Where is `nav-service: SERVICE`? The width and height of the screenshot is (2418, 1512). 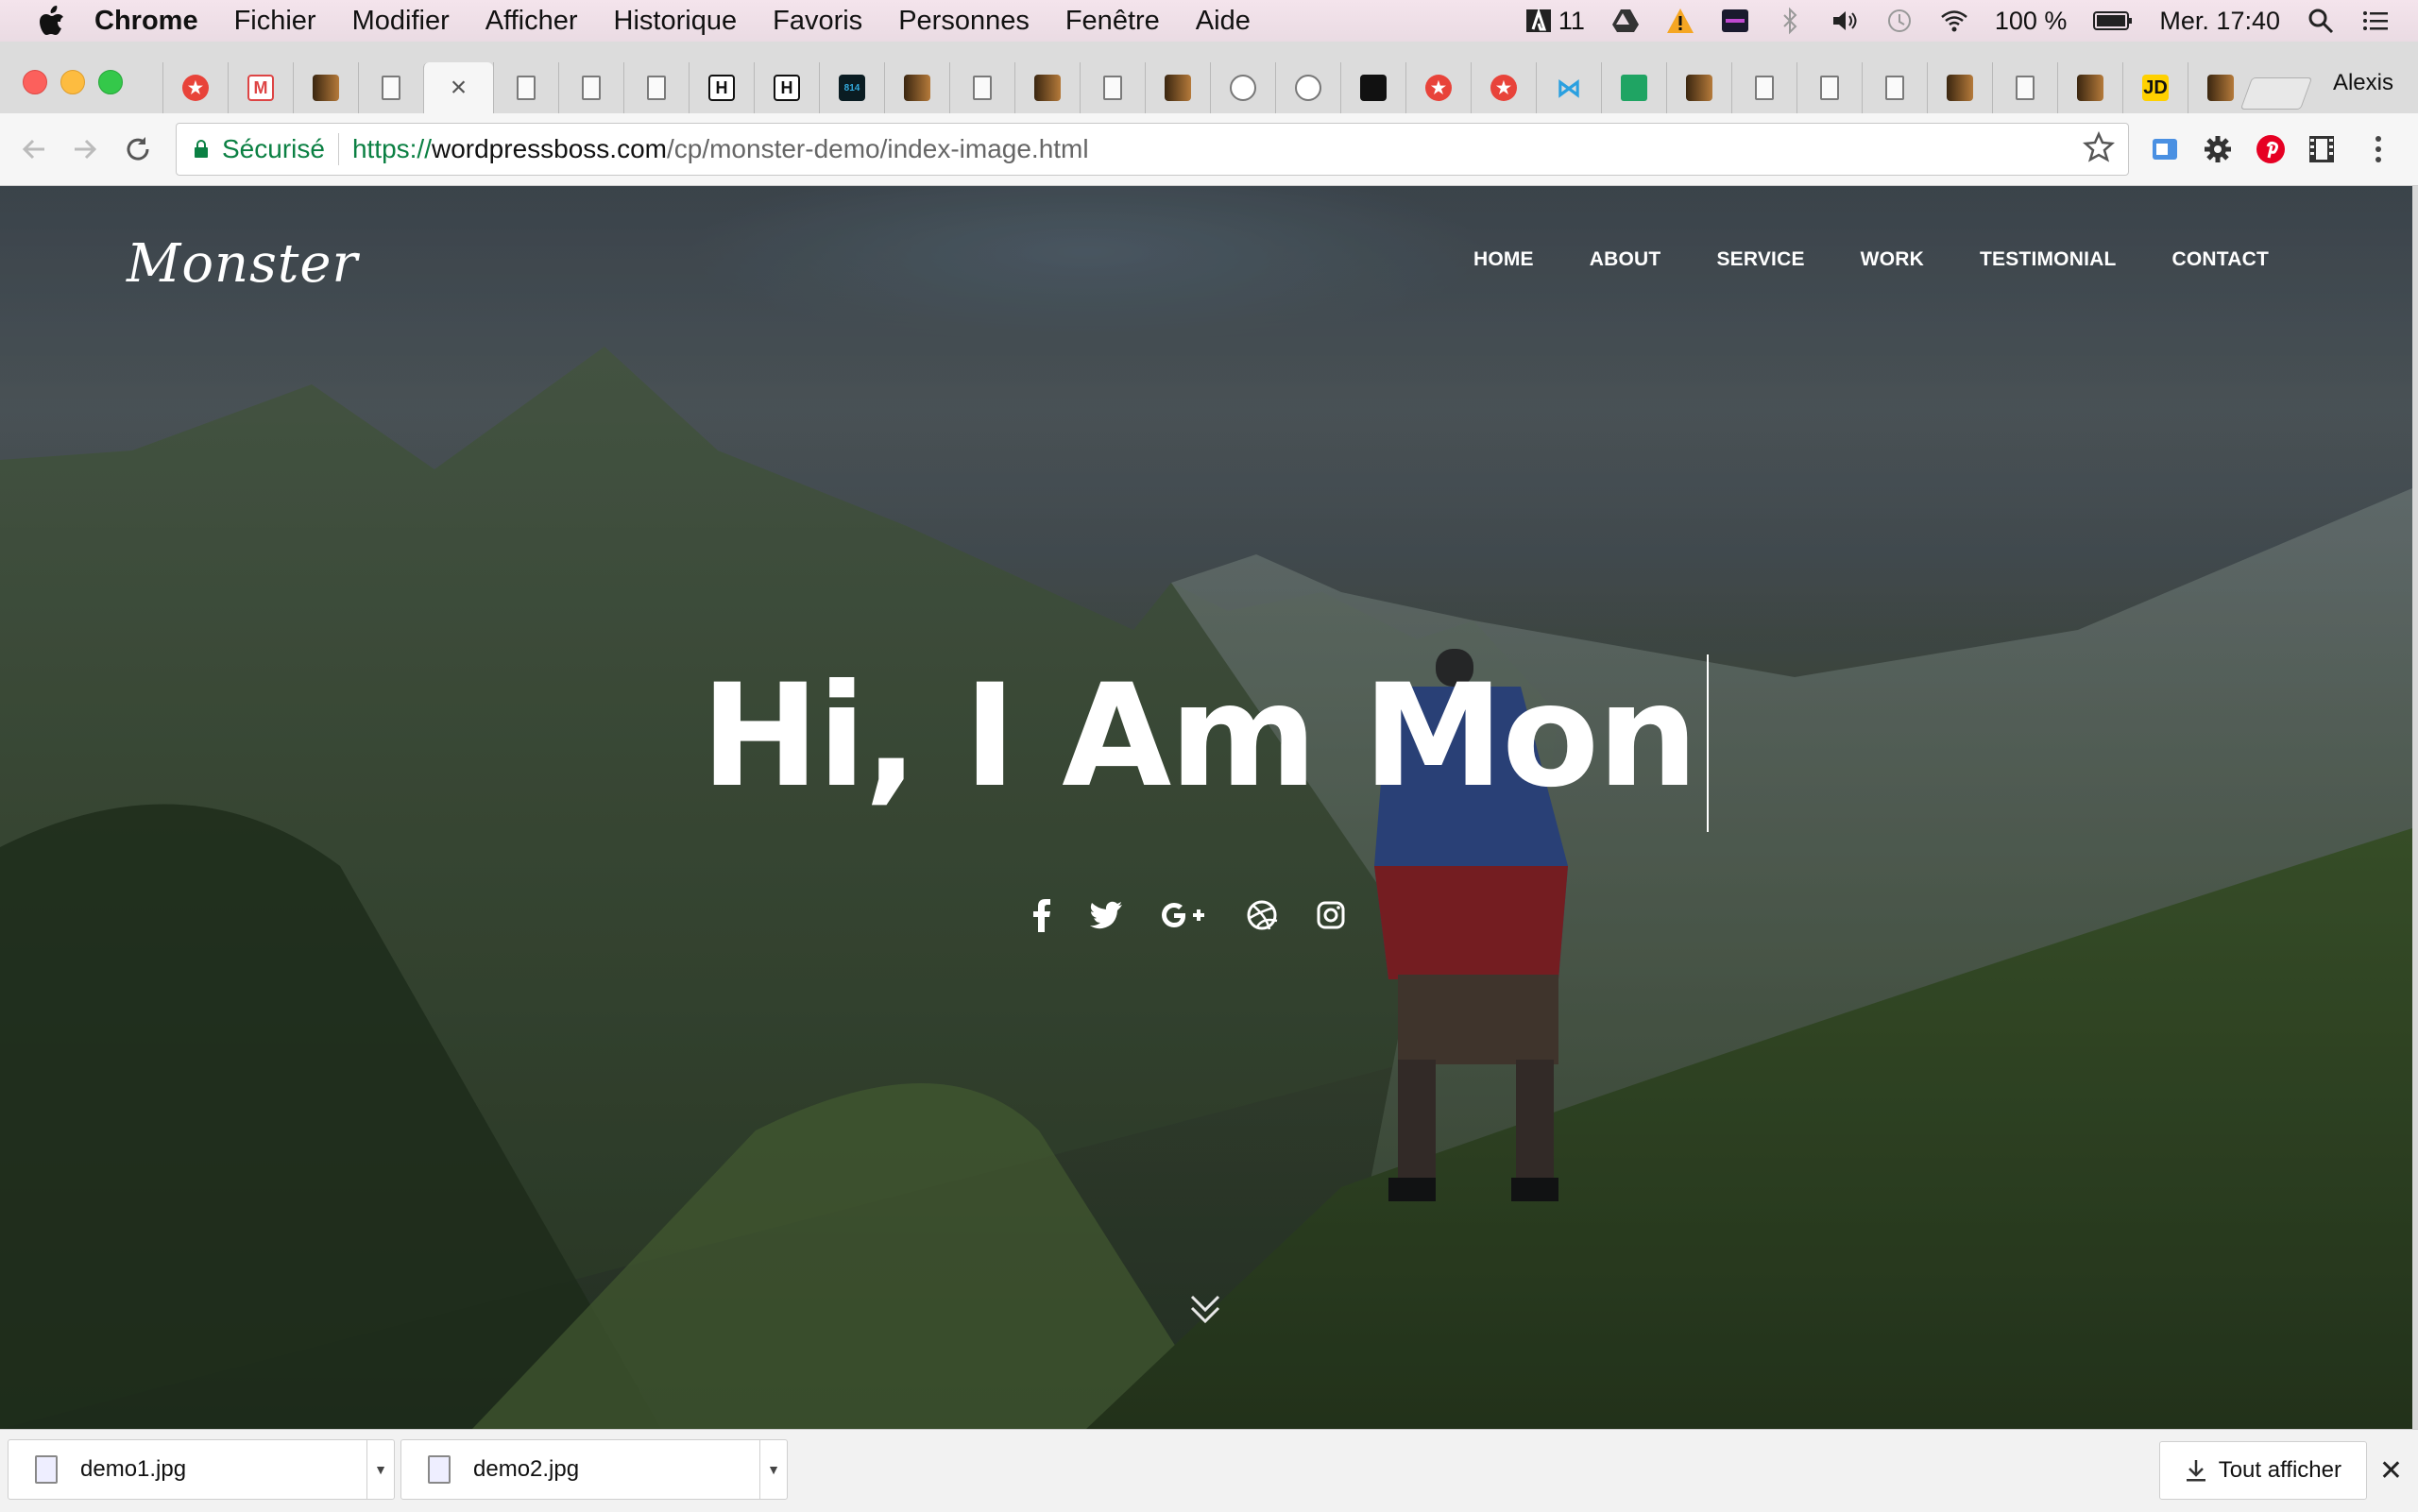 nav-service: SERVICE is located at coordinates (1760, 259).